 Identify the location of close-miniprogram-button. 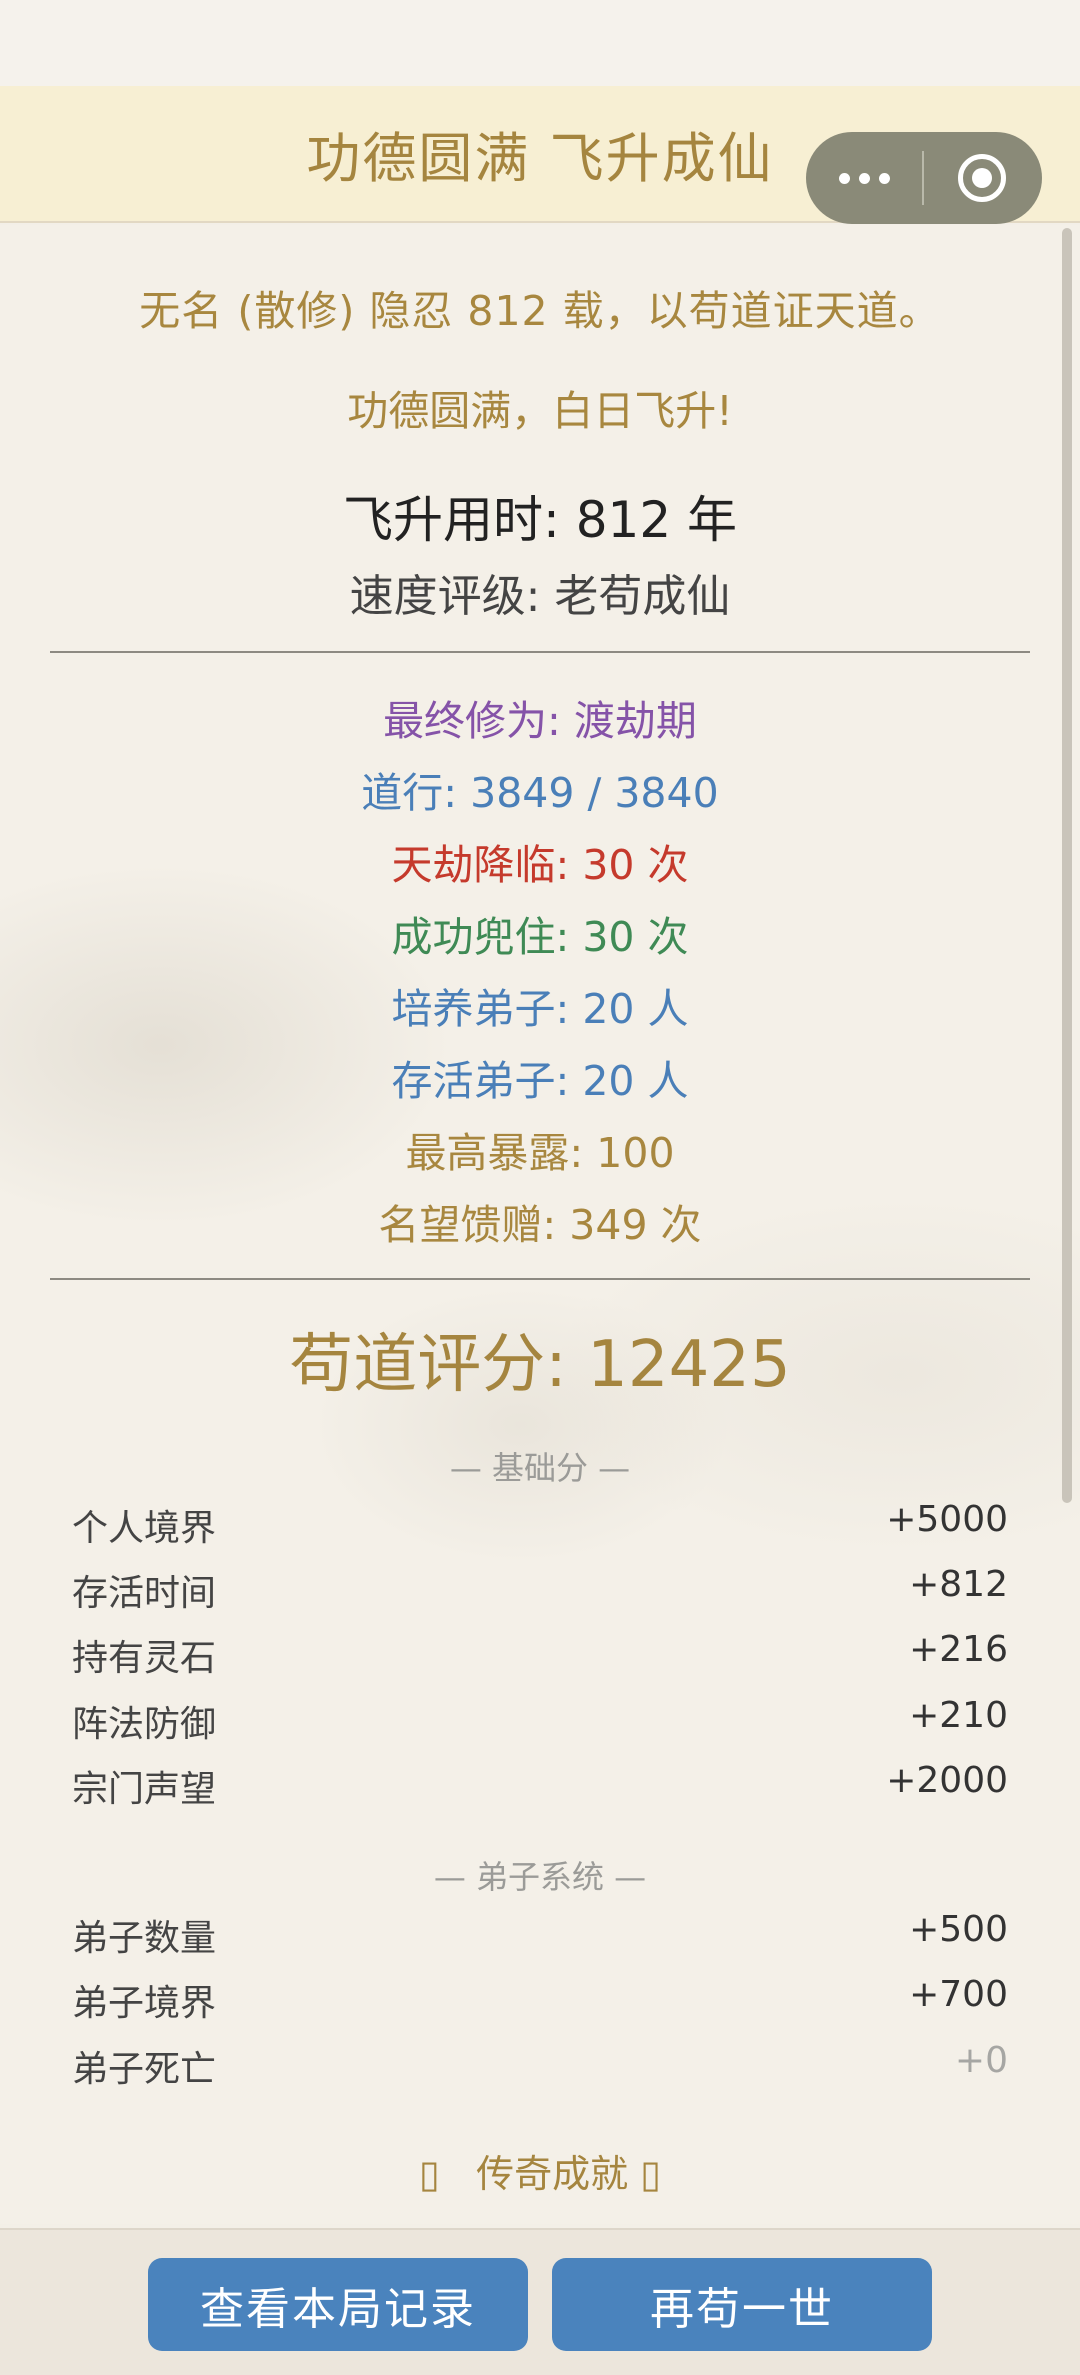
(982, 178).